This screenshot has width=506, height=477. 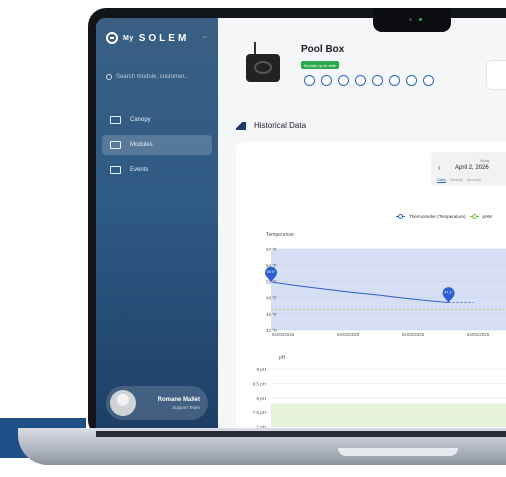 I want to click on chart-icon, so click(x=241, y=125).